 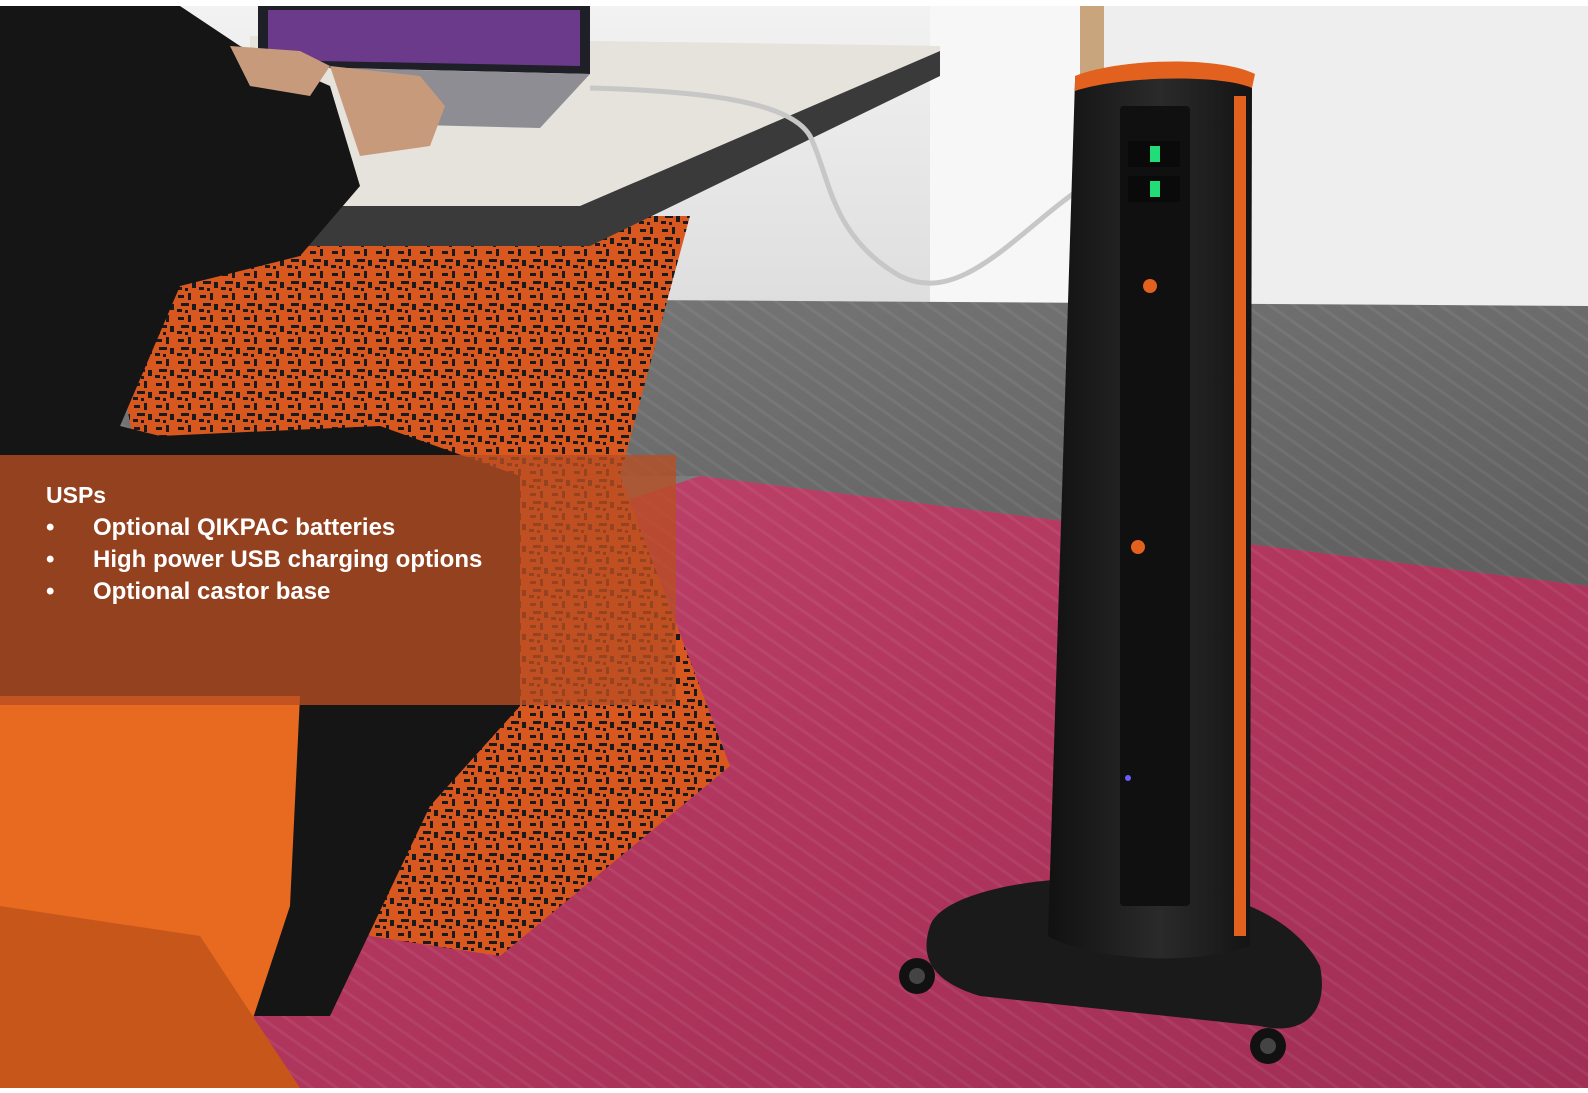 I want to click on usp-item: • Optional castor base, so click(x=264, y=592).